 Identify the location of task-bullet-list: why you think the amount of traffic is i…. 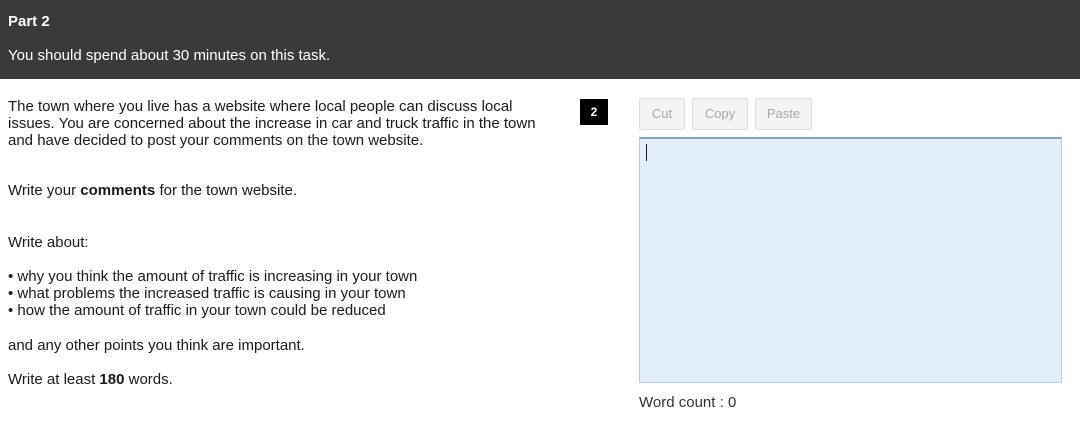
(278, 293).